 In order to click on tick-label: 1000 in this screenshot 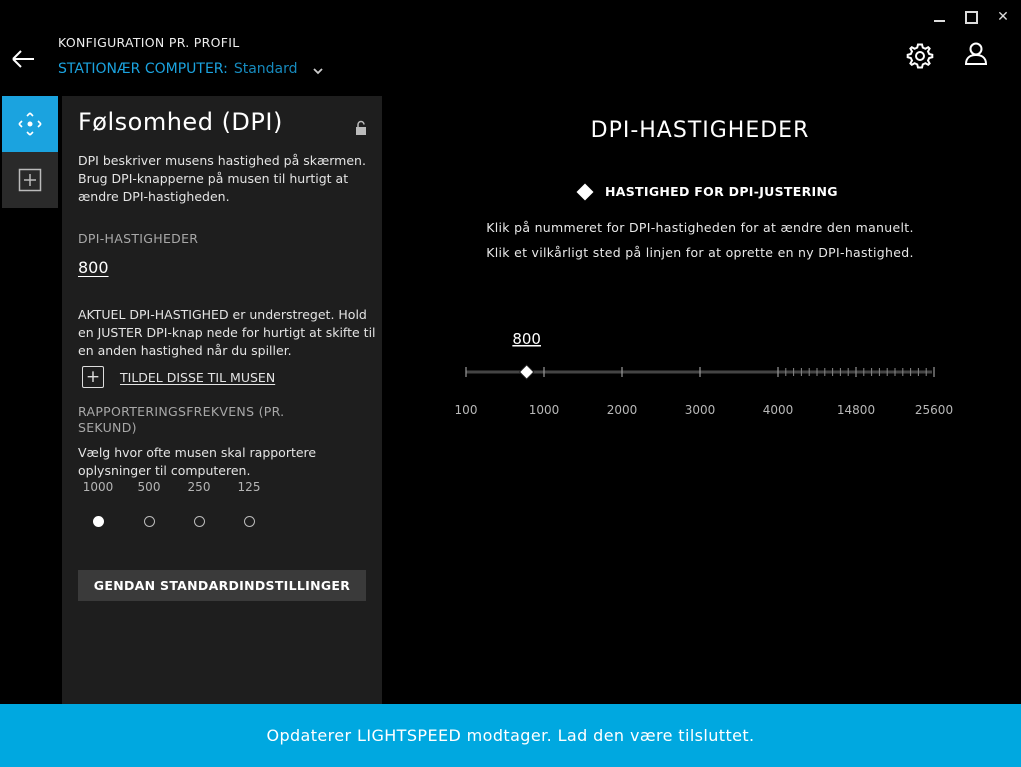, I will do `click(544, 410)`.